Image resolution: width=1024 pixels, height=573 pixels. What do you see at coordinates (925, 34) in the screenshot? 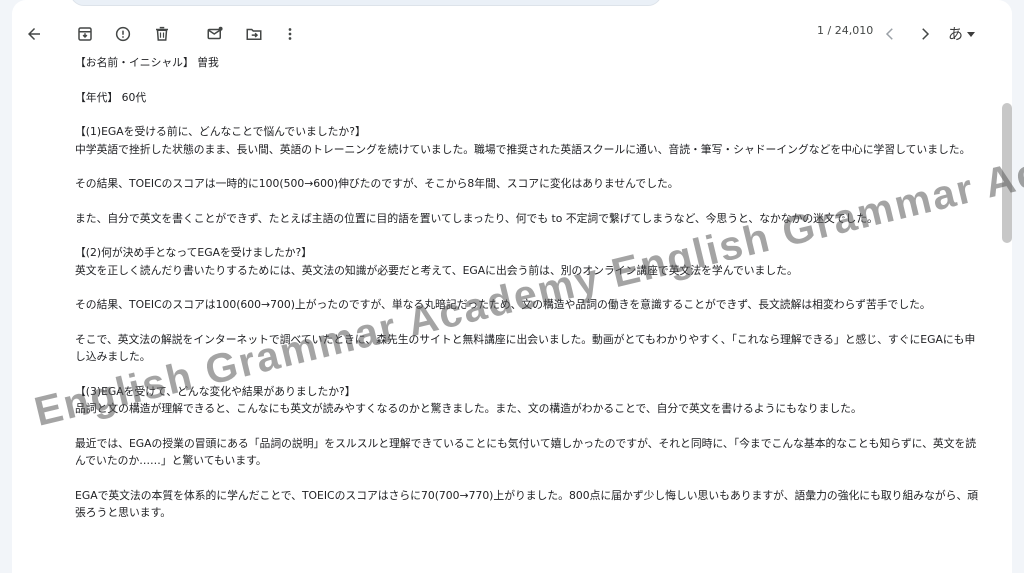
I see `next-icon` at bounding box center [925, 34].